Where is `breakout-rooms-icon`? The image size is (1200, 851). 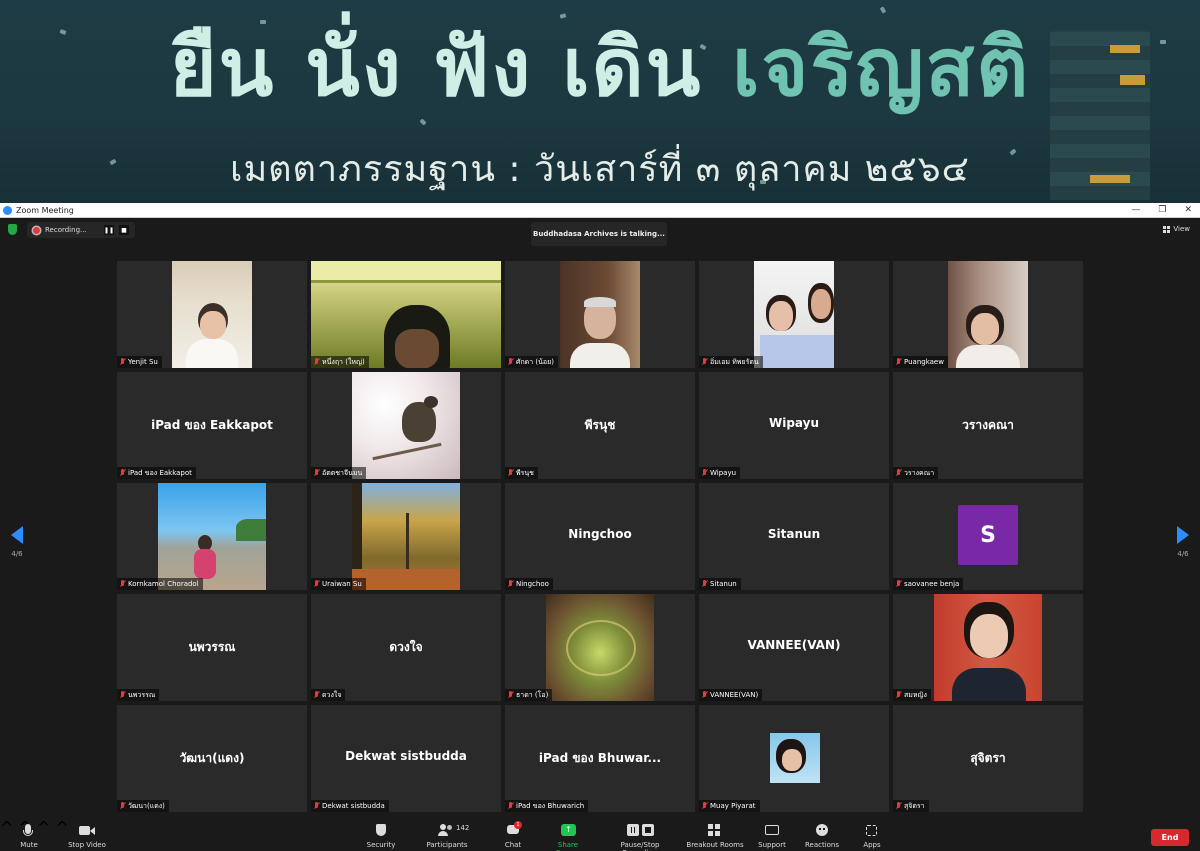
breakout-rooms-icon is located at coordinates (715, 831).